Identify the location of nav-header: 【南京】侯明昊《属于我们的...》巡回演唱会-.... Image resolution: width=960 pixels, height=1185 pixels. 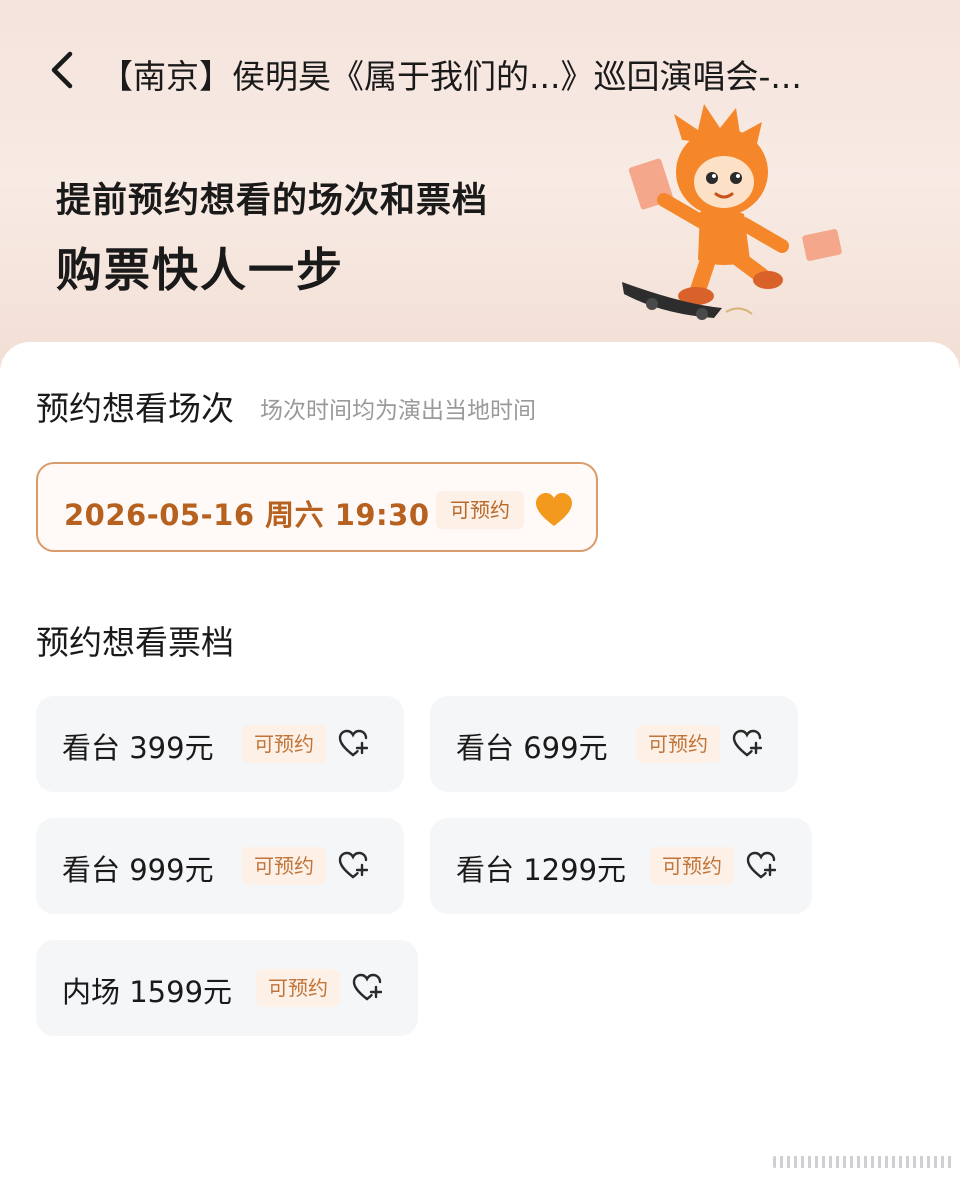
(480, 71).